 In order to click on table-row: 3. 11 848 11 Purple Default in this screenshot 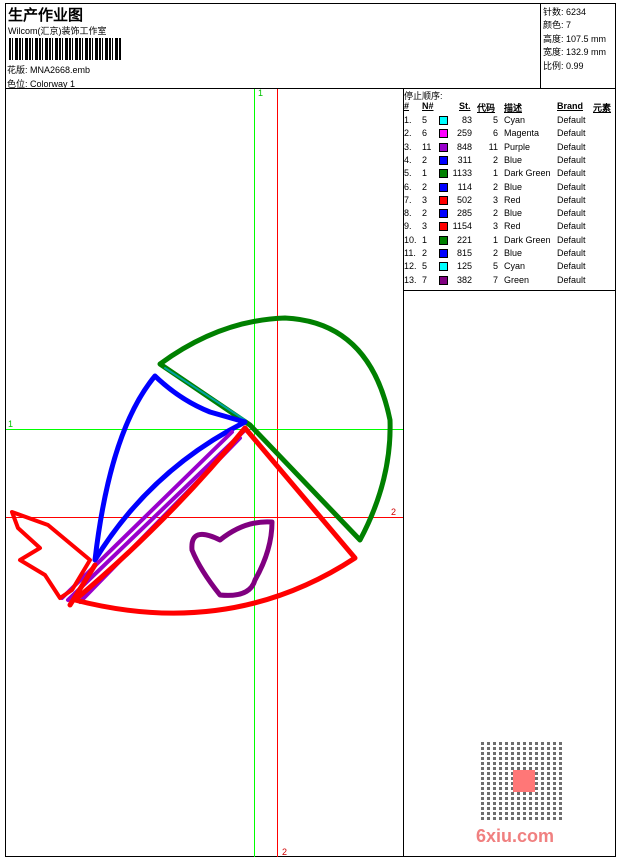, I will do `click(510, 148)`.